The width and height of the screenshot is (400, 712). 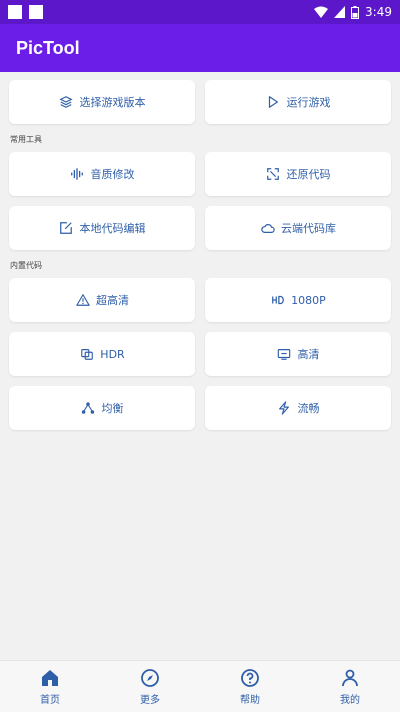 I want to click on hd-label: 高清, so click(x=308, y=354).